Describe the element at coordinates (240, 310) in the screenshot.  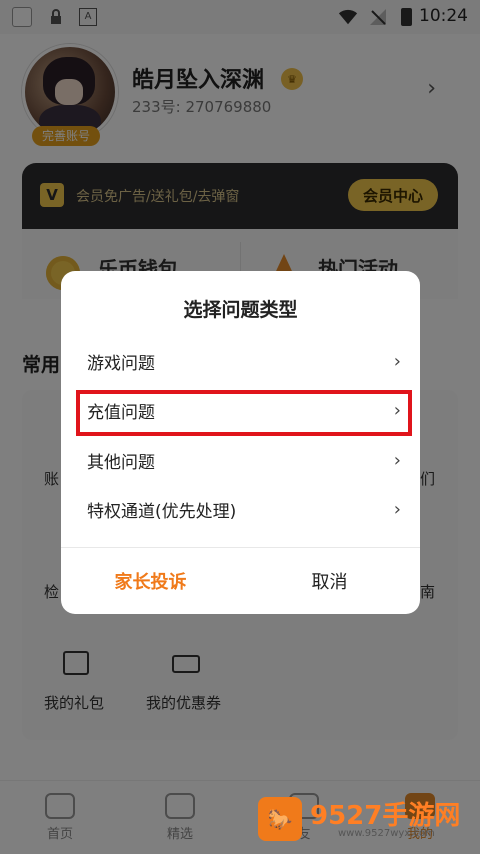
I see `dialog-title: 选择问题类型` at that location.